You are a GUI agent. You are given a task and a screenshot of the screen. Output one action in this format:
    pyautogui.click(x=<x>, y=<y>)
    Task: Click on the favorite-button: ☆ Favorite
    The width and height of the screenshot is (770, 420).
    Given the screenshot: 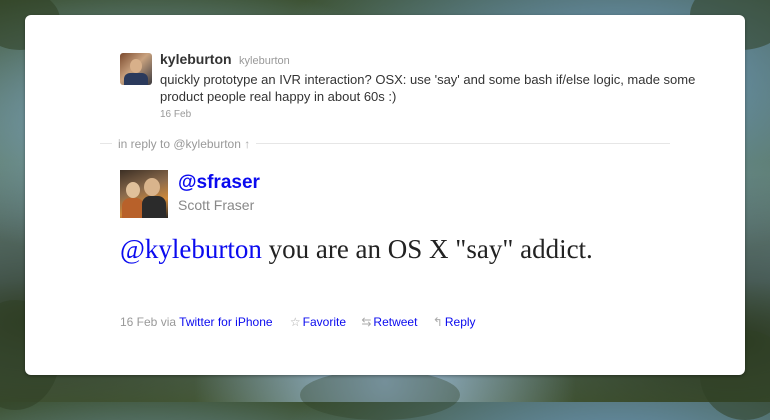 What is the action you would take?
    pyautogui.click(x=319, y=322)
    